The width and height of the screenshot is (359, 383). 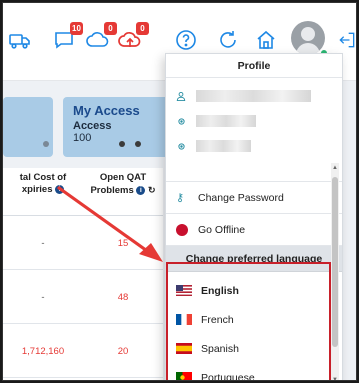 What do you see at coordinates (152, 190) in the screenshot?
I see `refresh-icon: ↻` at bounding box center [152, 190].